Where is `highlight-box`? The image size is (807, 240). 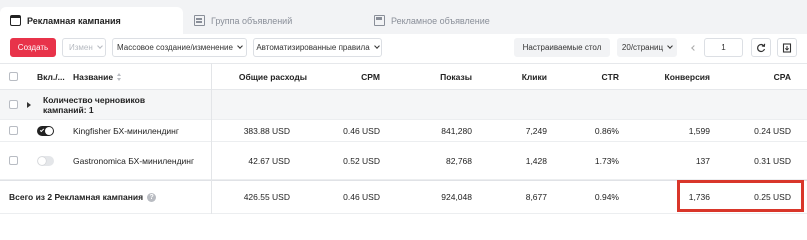
highlight-box is located at coordinates (740, 196).